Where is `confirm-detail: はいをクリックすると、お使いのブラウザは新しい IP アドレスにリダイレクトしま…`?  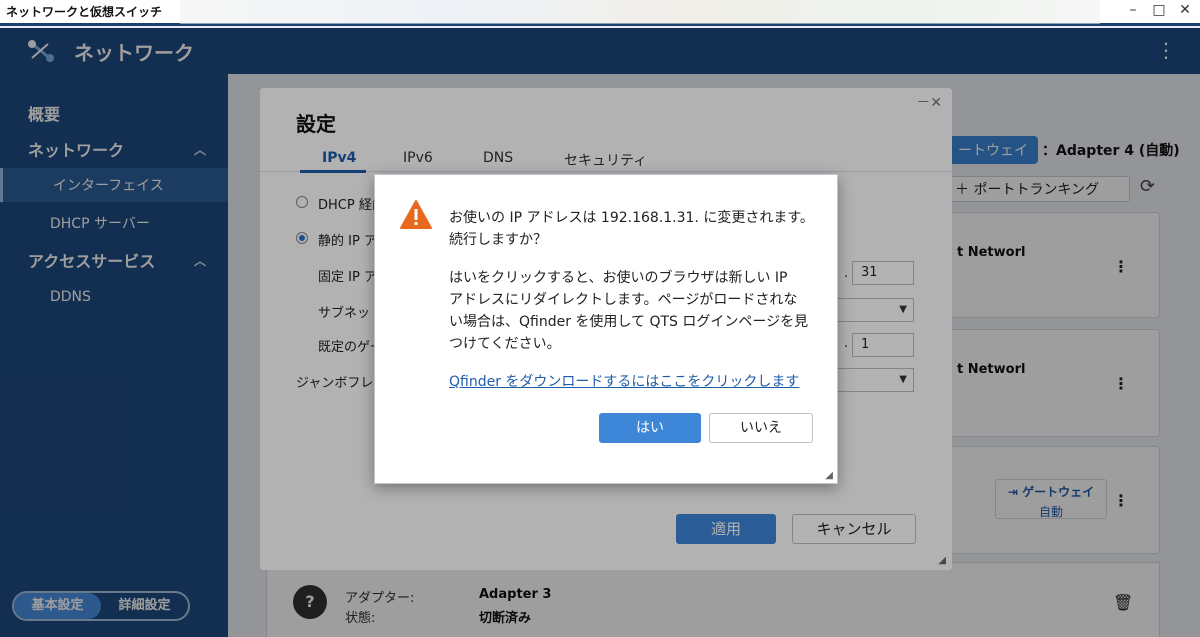 confirm-detail: はいをクリックすると、お使いのブラウザは新しい IP アドレスにリダイレクトしま… is located at coordinates (634, 311).